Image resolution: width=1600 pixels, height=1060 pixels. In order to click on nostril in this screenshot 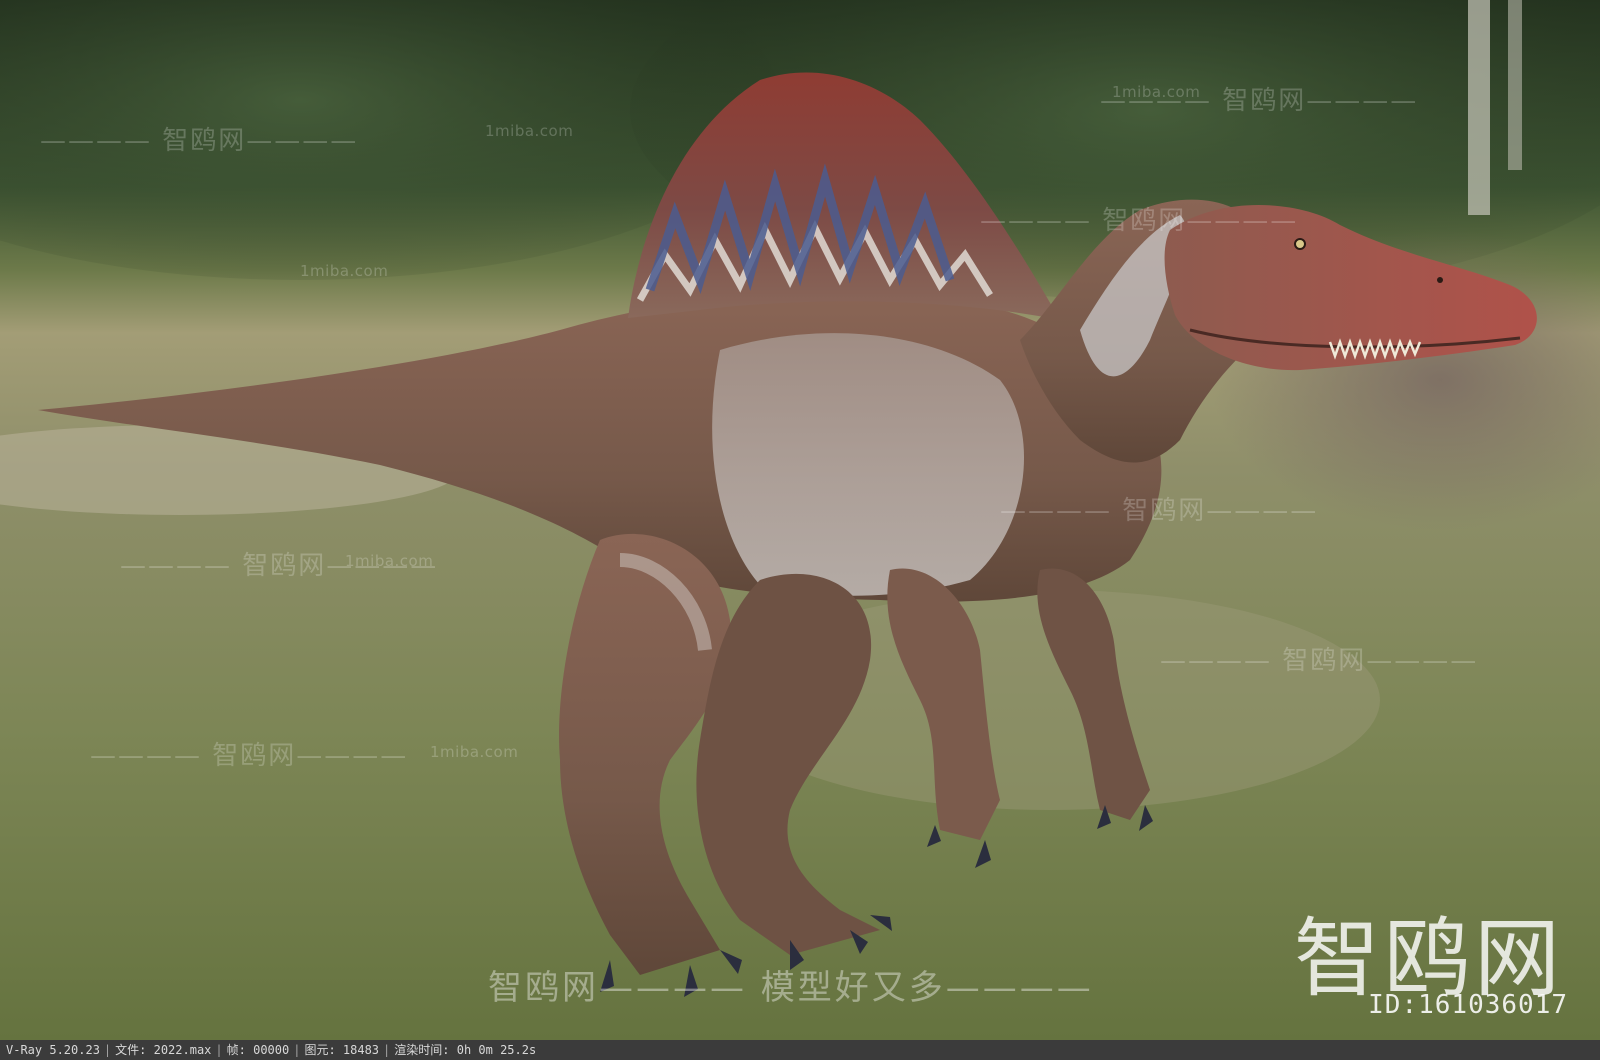, I will do `click(1440, 280)`.